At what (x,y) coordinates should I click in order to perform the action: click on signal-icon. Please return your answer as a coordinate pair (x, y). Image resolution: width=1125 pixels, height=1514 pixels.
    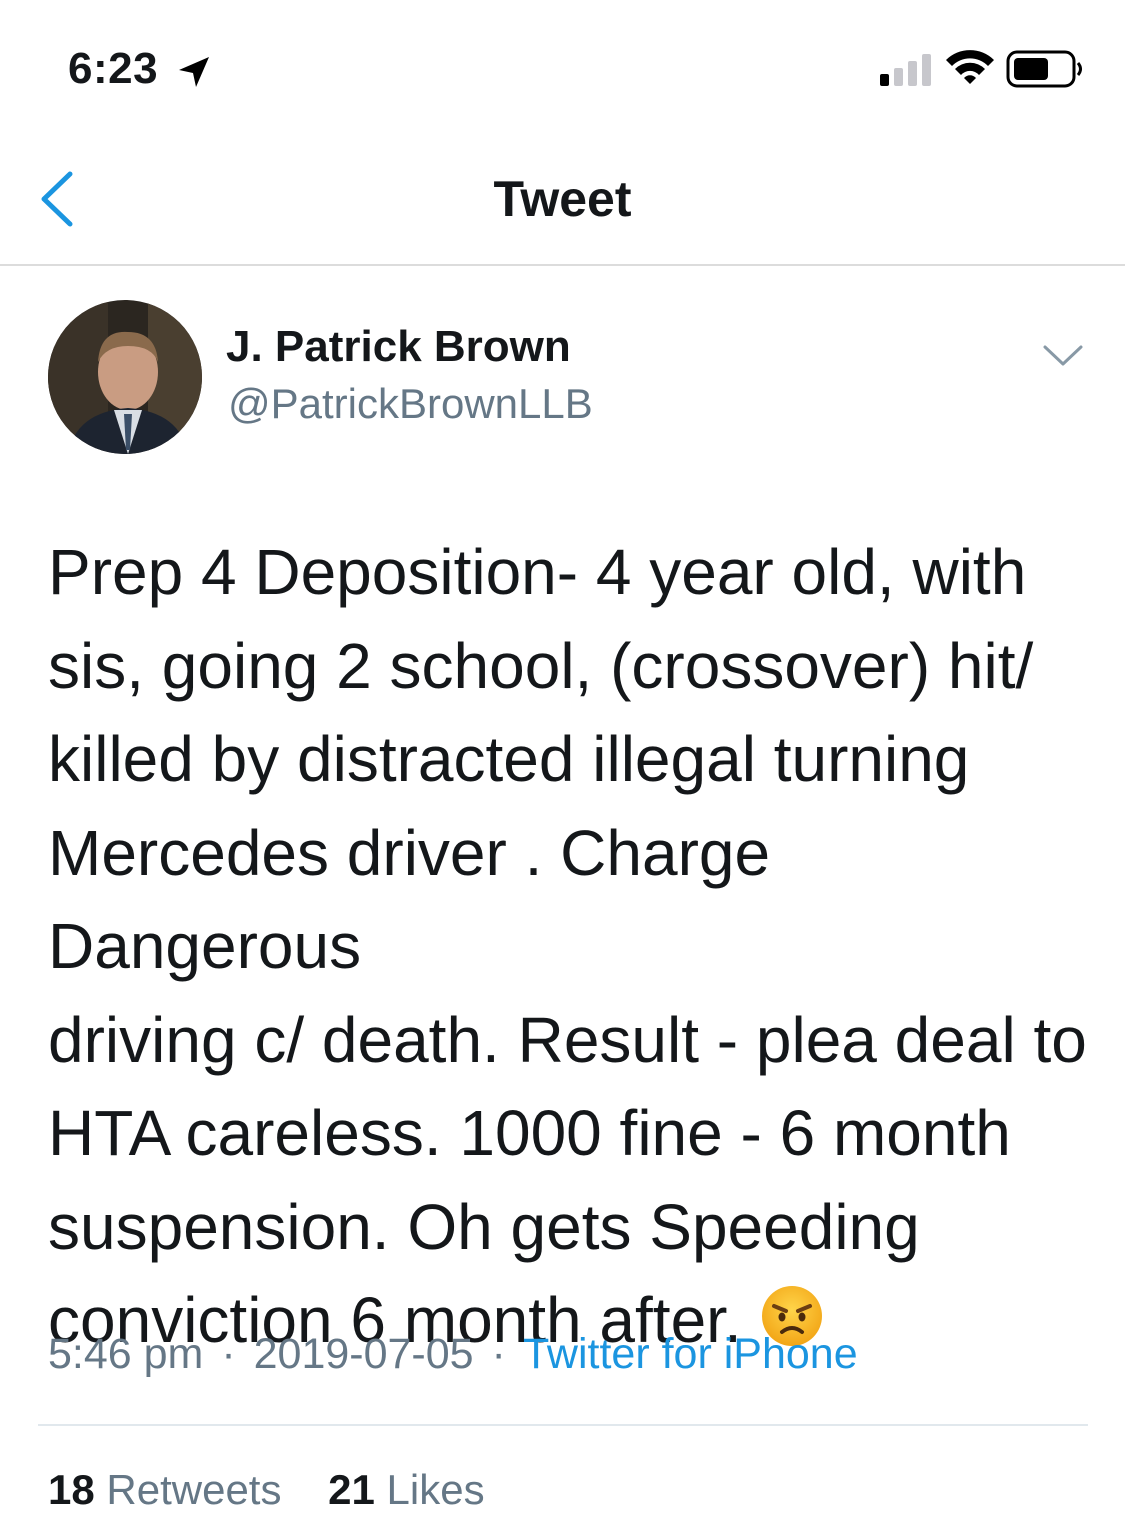
    Looking at the image, I should click on (905, 70).